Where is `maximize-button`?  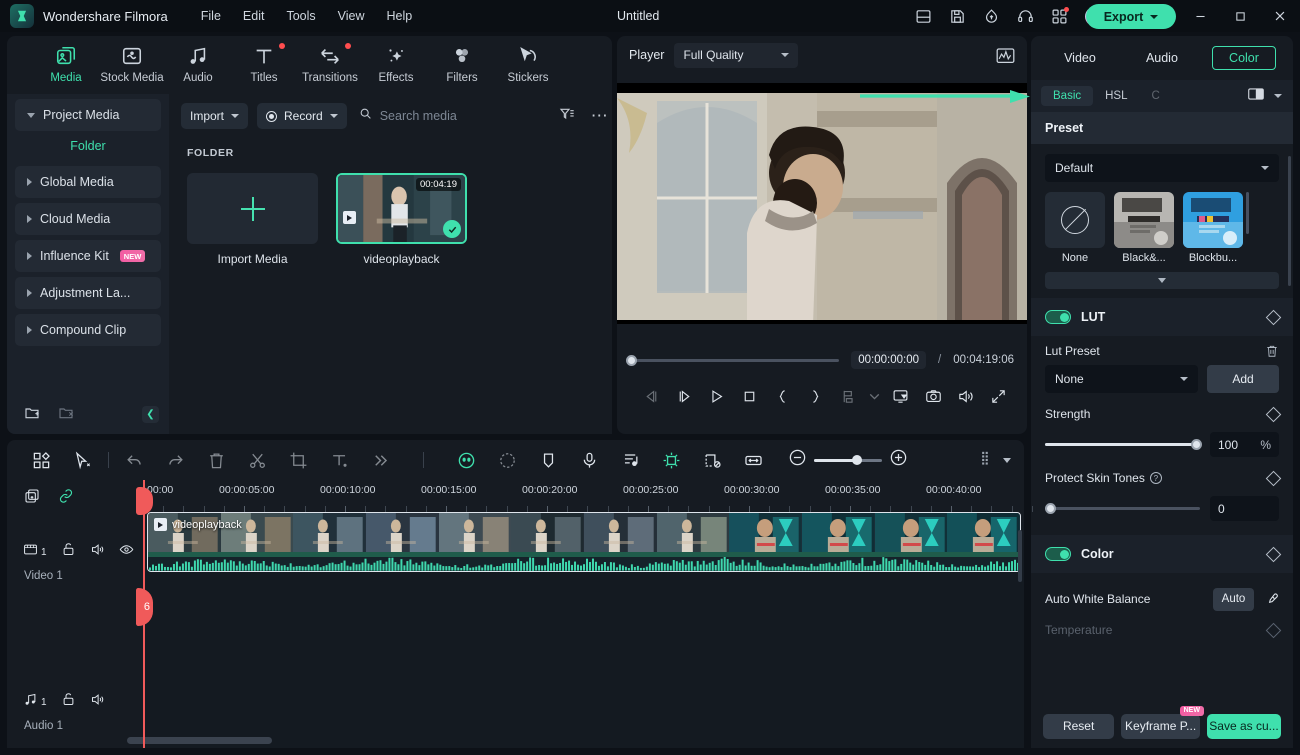
maximize-button is located at coordinates (1240, 16).